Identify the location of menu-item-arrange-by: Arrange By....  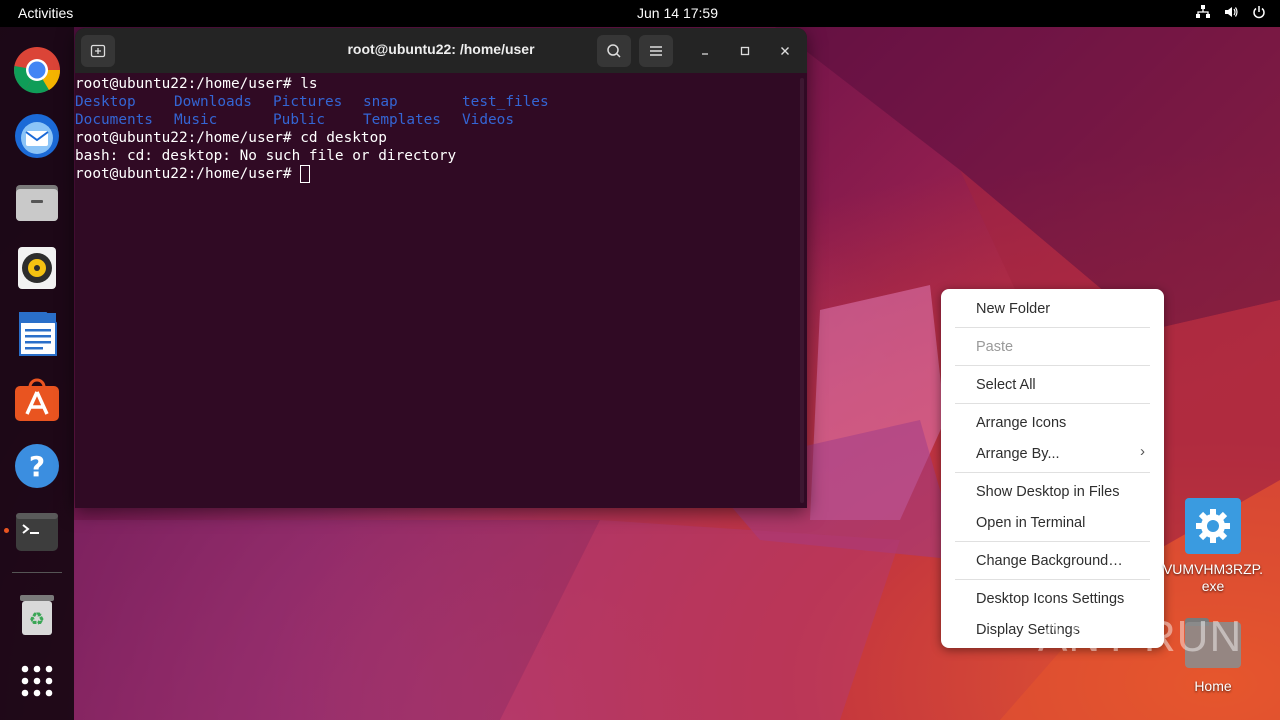
(1018, 454).